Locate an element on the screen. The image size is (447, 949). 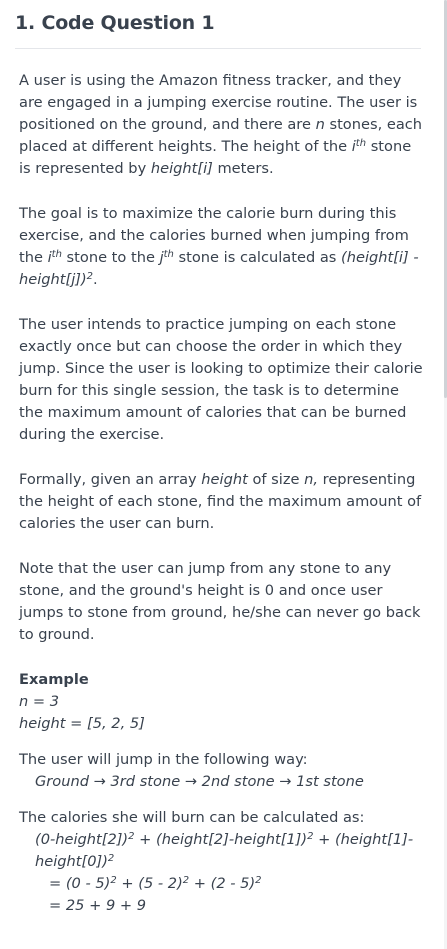
title-divider is located at coordinates (218, 48).